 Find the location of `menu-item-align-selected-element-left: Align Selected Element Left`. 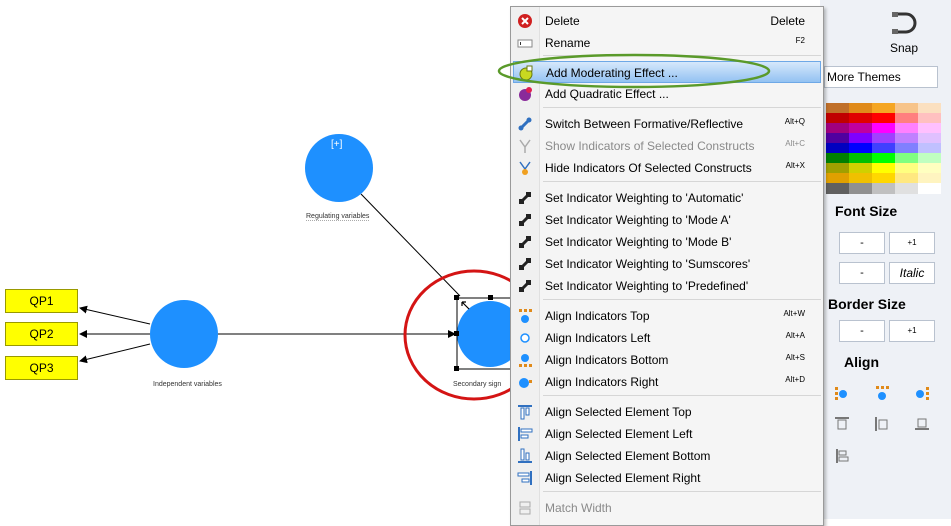

menu-item-align-selected-element-left: Align Selected Element Left is located at coordinates (667, 434).